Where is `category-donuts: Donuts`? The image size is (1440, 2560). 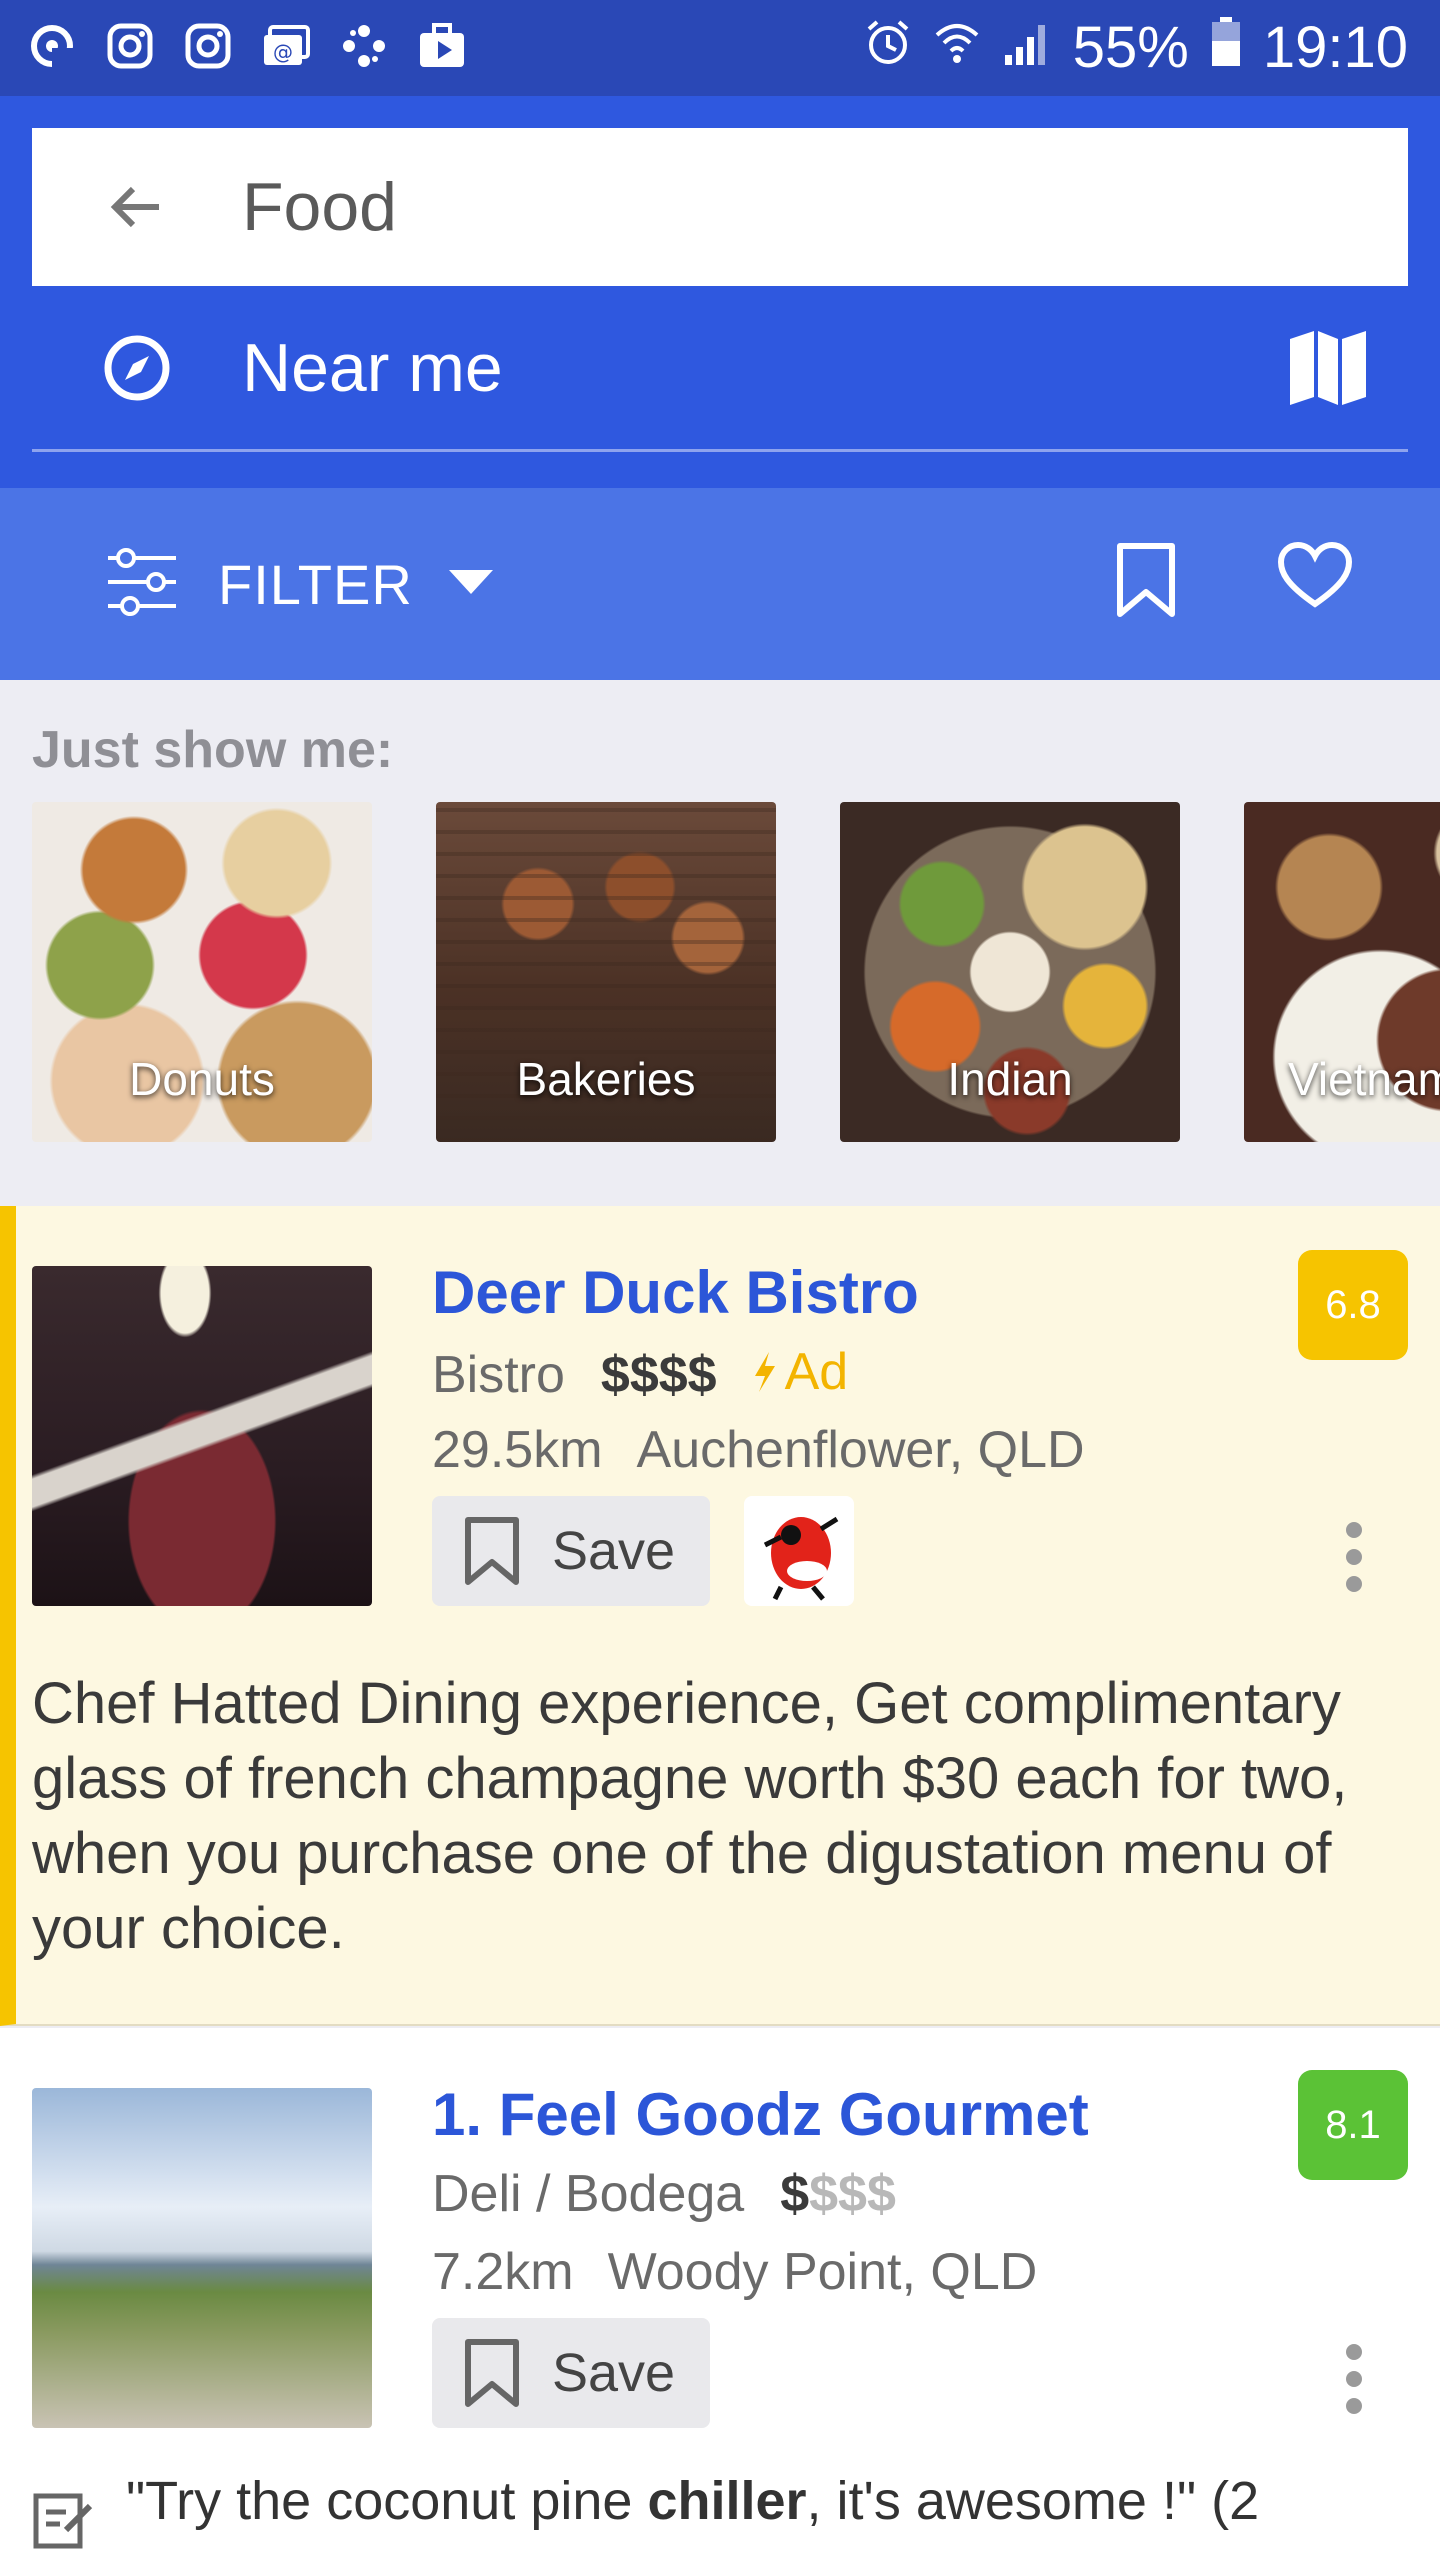
category-donuts: Donuts is located at coordinates (202, 972).